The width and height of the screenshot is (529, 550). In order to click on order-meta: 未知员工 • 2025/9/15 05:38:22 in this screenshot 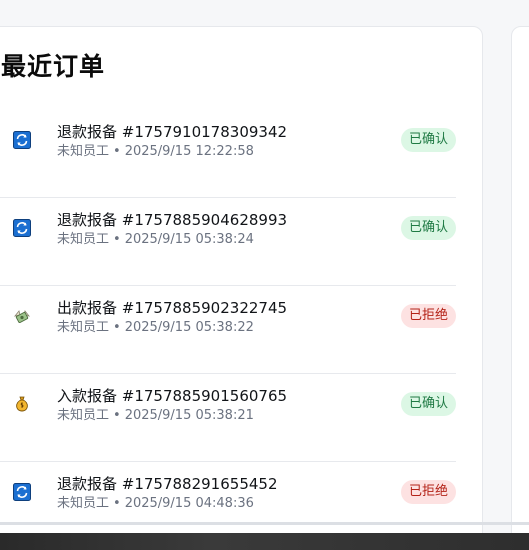, I will do `click(155, 328)`.